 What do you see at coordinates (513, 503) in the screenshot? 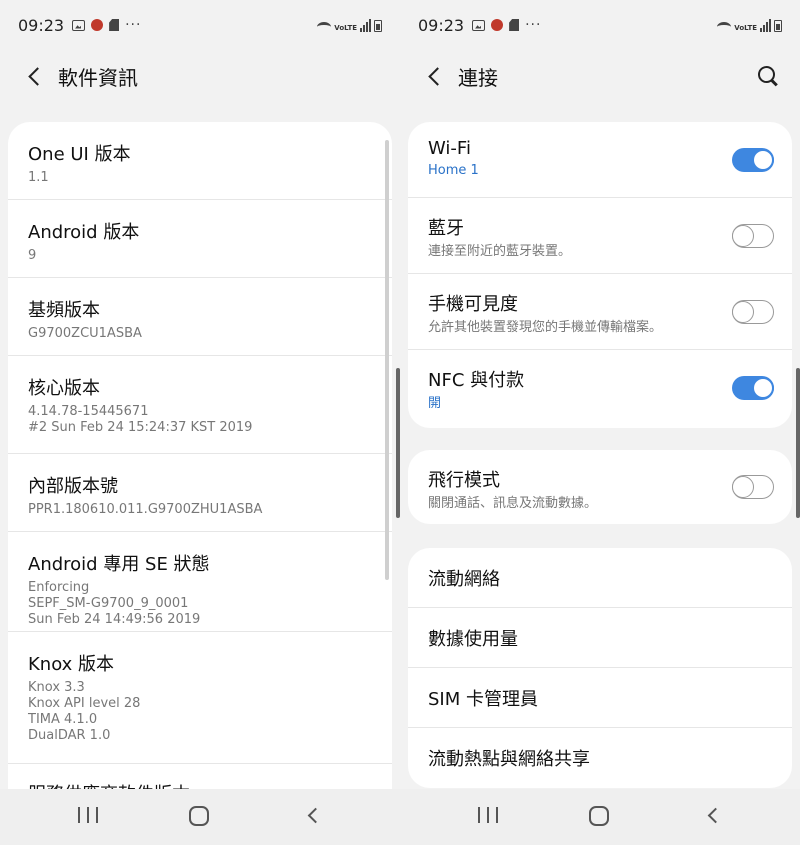
I see `item-subtitle: 關閉通話、訊息及流動數據。` at bounding box center [513, 503].